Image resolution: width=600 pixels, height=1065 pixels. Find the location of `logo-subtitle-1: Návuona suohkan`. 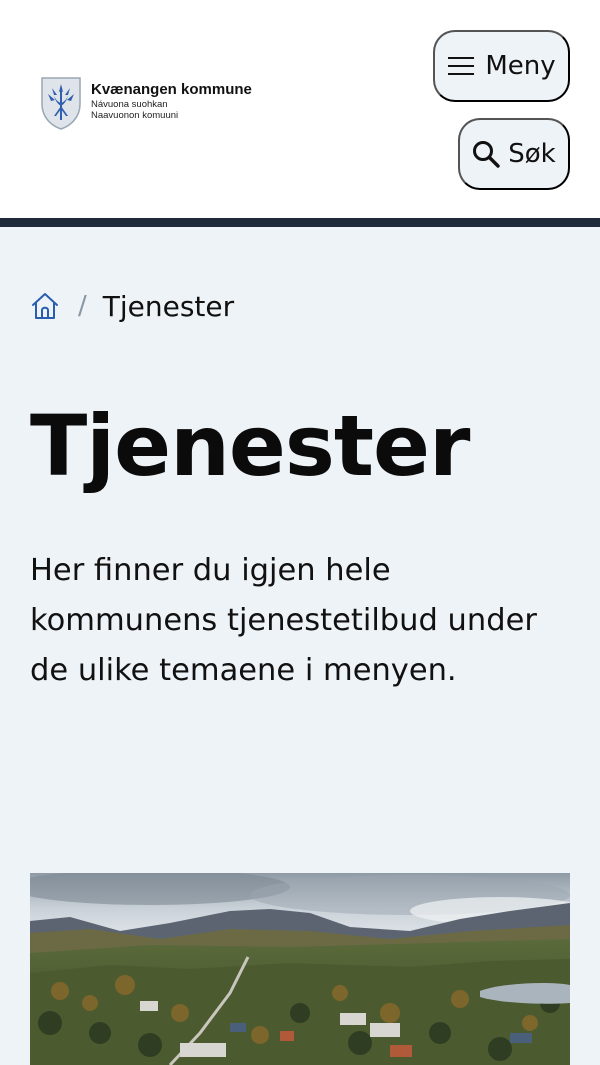

logo-subtitle-1: Návuona suohkan is located at coordinates (129, 104).